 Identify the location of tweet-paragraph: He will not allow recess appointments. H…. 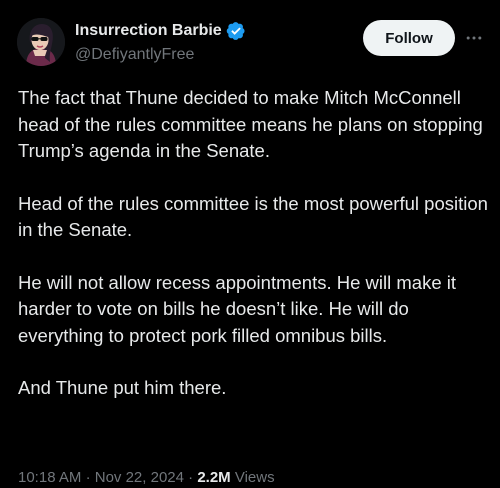
(240, 308).